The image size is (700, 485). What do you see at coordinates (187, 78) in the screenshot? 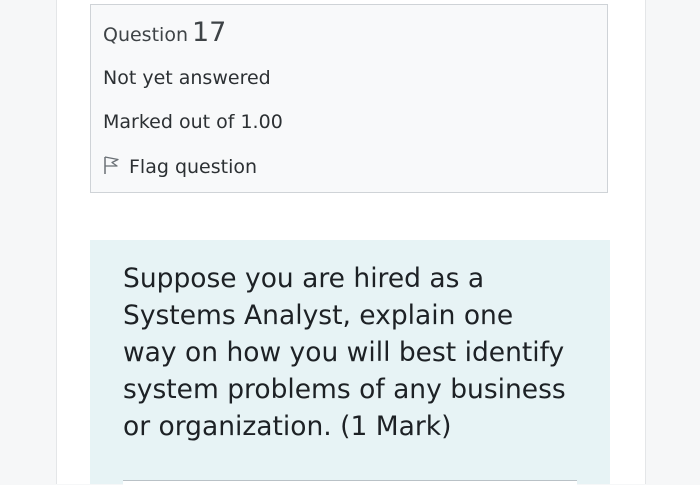
I see `question-state: Not yet answered` at bounding box center [187, 78].